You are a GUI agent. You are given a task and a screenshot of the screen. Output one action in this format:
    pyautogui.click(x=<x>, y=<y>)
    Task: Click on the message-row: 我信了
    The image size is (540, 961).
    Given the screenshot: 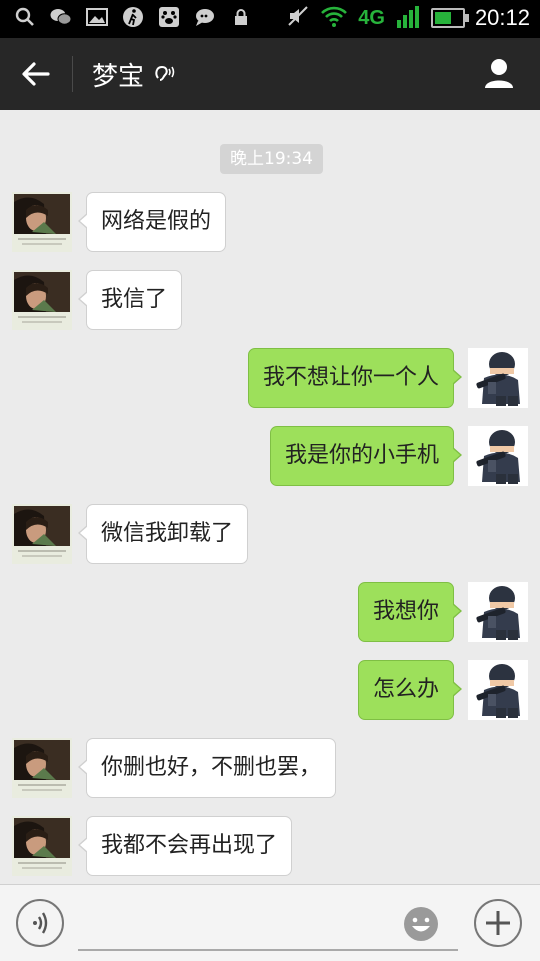 What is the action you would take?
    pyautogui.click(x=270, y=301)
    